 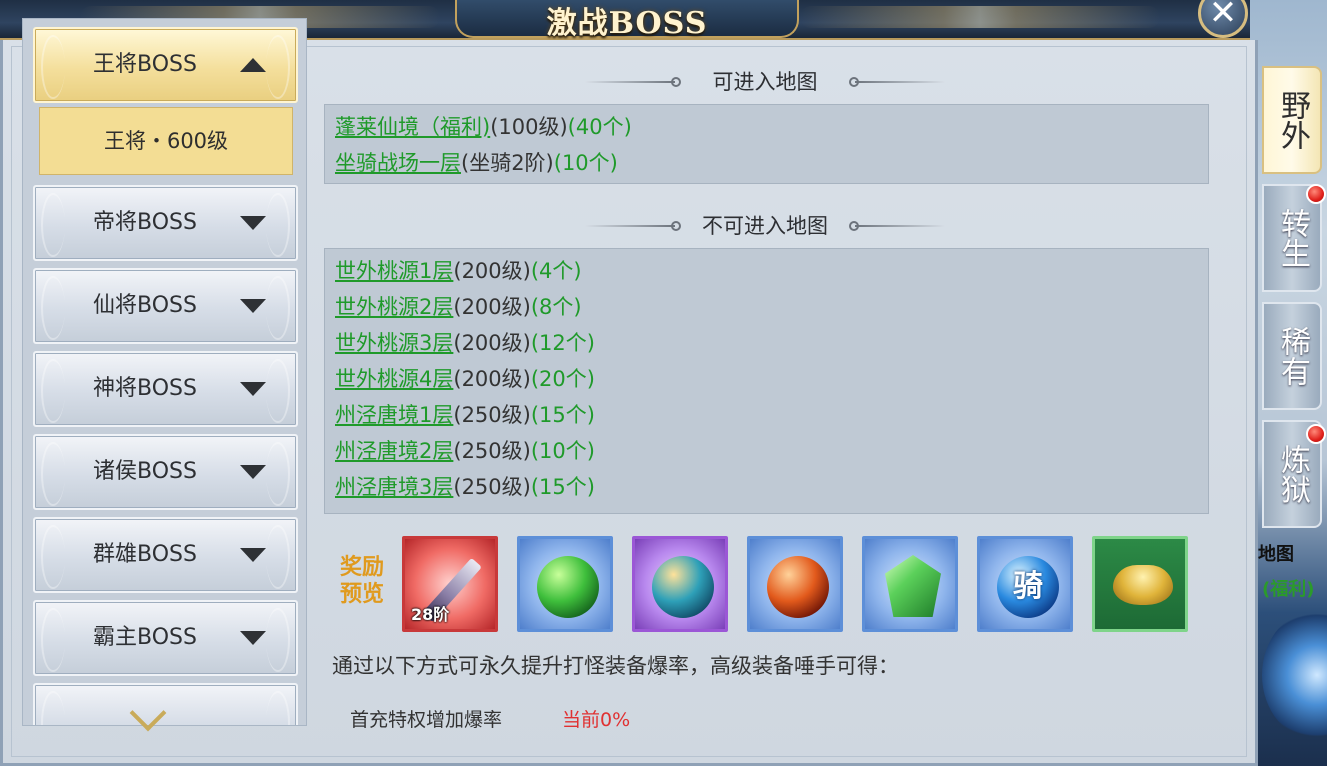 What do you see at coordinates (1276, 554) in the screenshot?
I see `background-map-label: 地图` at bounding box center [1276, 554].